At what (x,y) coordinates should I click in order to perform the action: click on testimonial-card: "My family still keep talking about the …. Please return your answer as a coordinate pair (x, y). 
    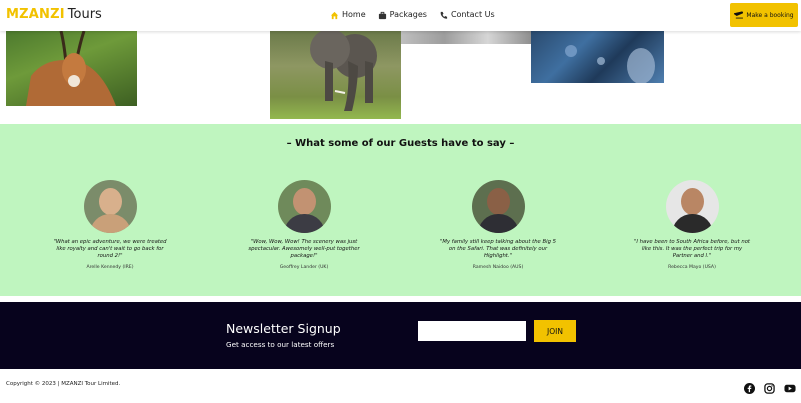
    Looking at the image, I should click on (498, 225).